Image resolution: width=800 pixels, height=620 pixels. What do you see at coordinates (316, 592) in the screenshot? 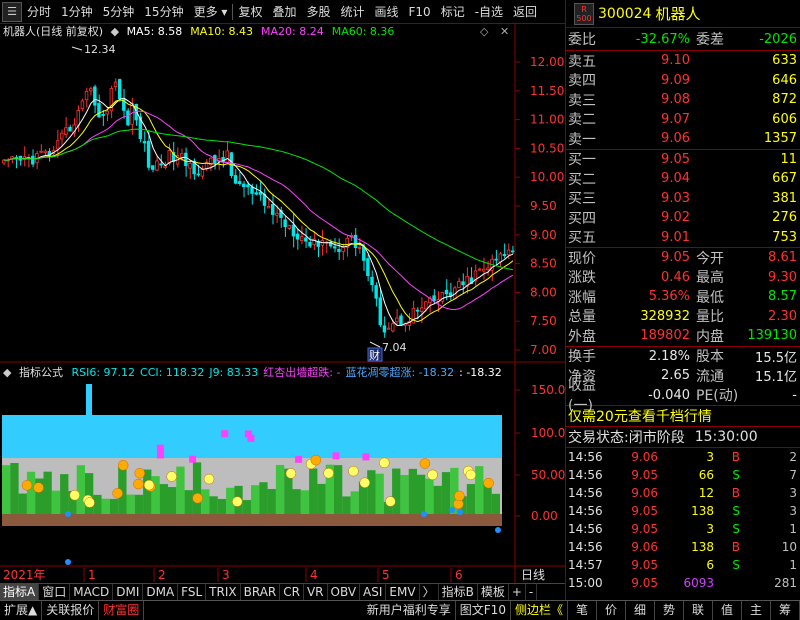
I see `indicator-tab-9: VR` at bounding box center [316, 592].